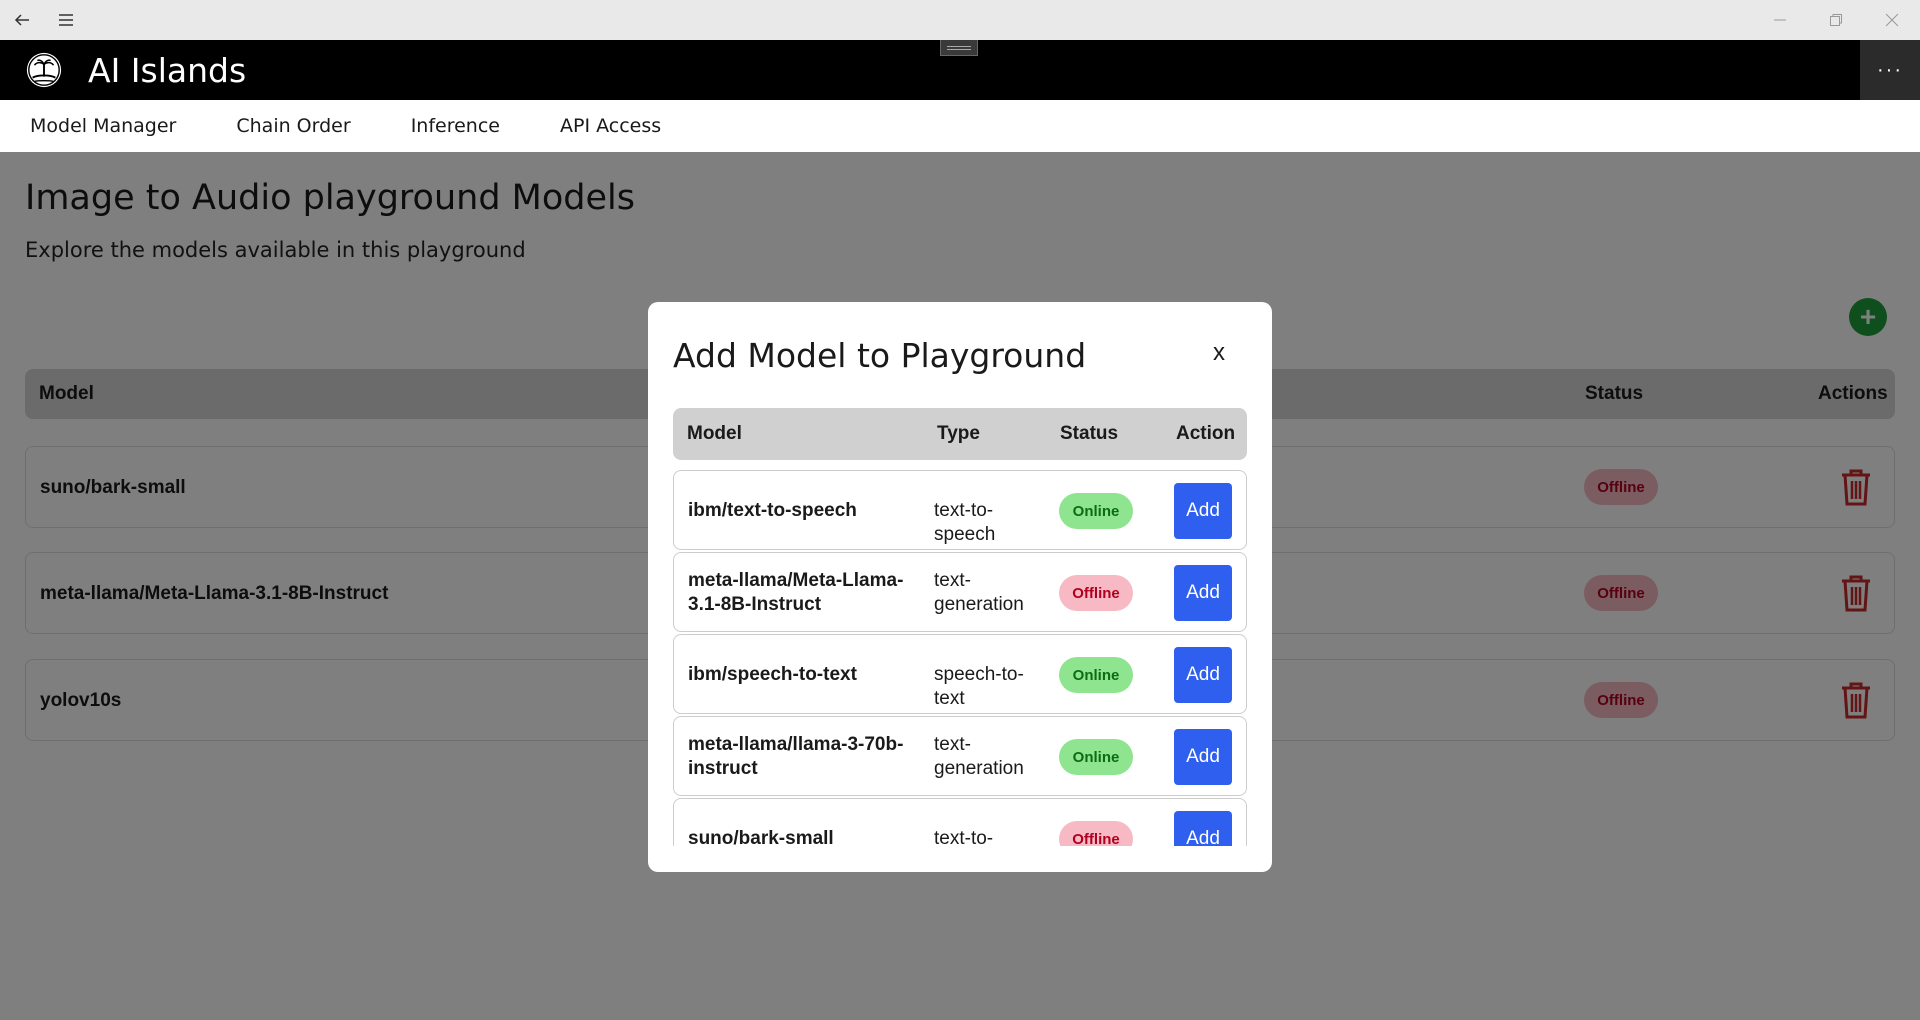 This screenshot has width=1920, height=1020. What do you see at coordinates (960, 20) in the screenshot?
I see `window-titlebar` at bounding box center [960, 20].